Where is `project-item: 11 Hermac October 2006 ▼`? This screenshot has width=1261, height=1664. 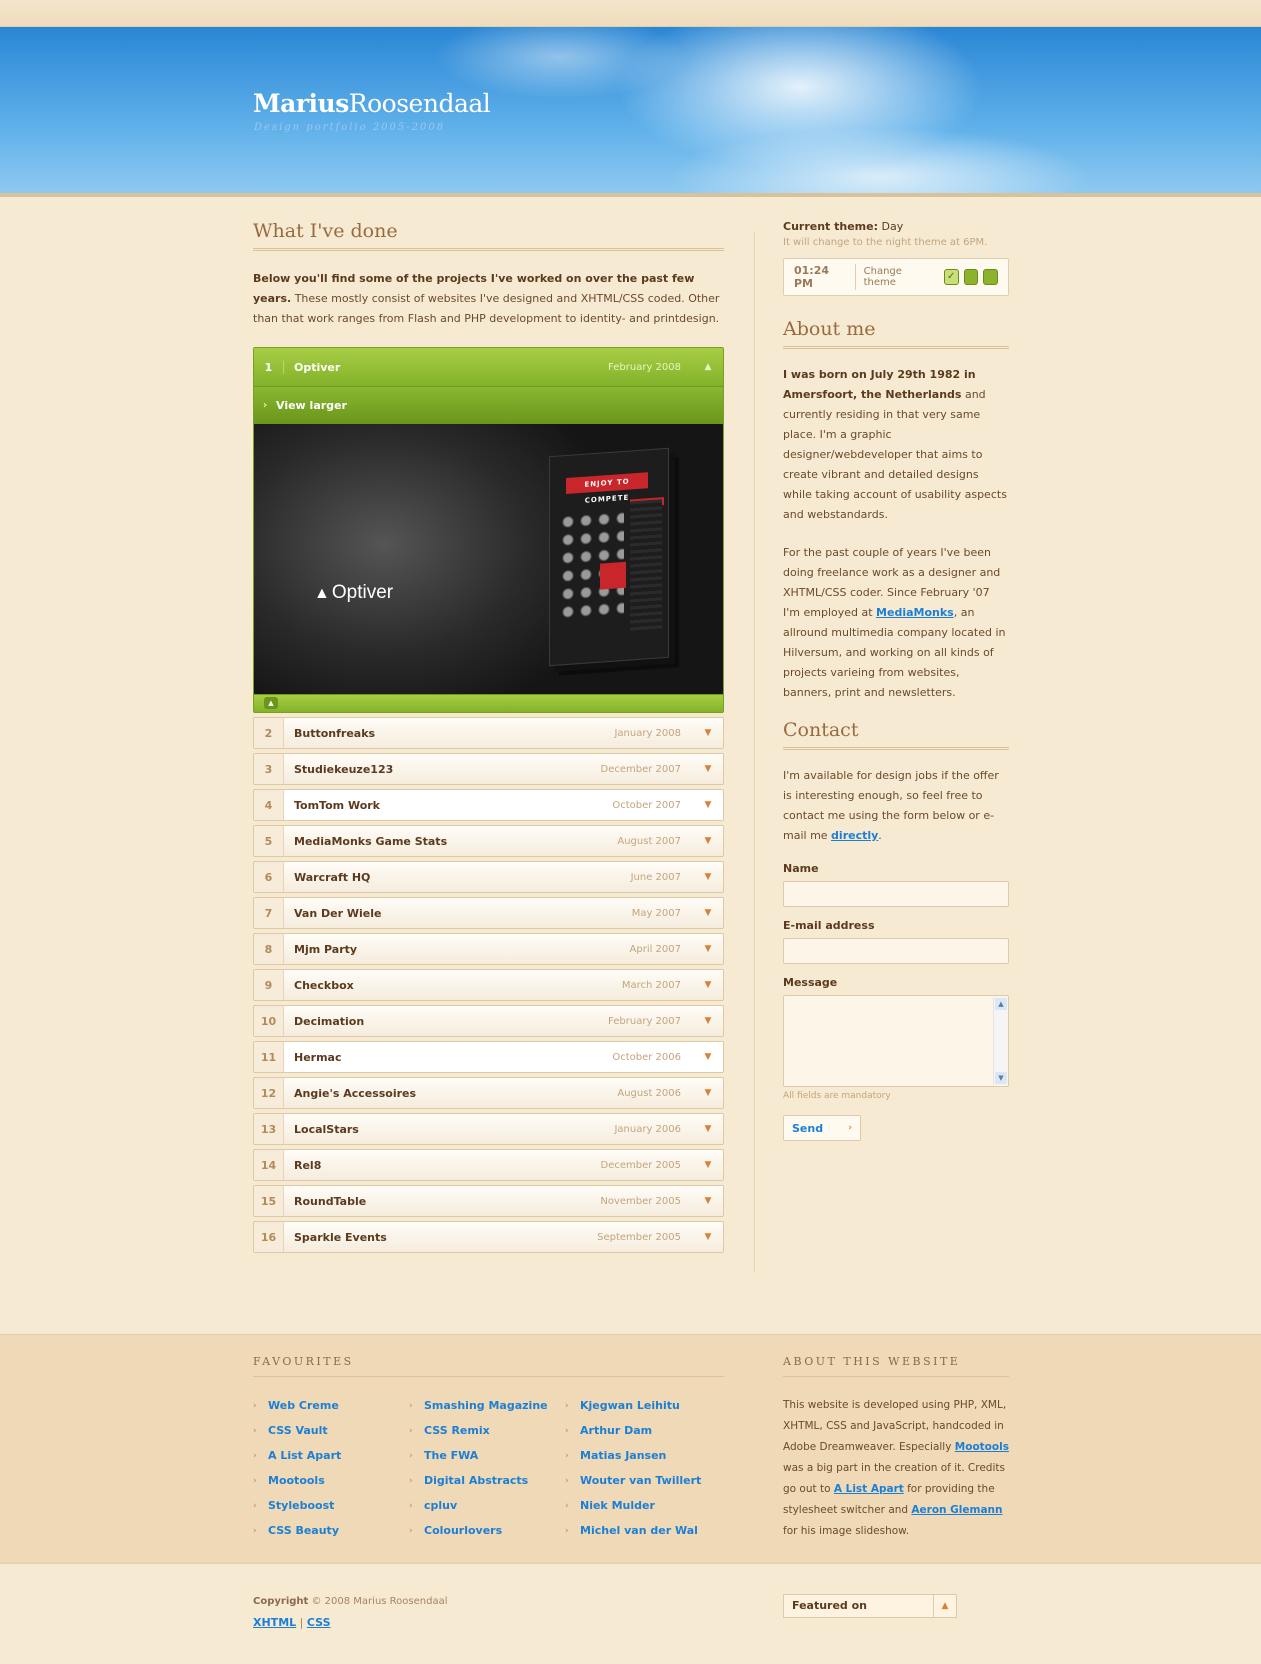 project-item: 11 Hermac October 2006 ▼ is located at coordinates (488, 1057).